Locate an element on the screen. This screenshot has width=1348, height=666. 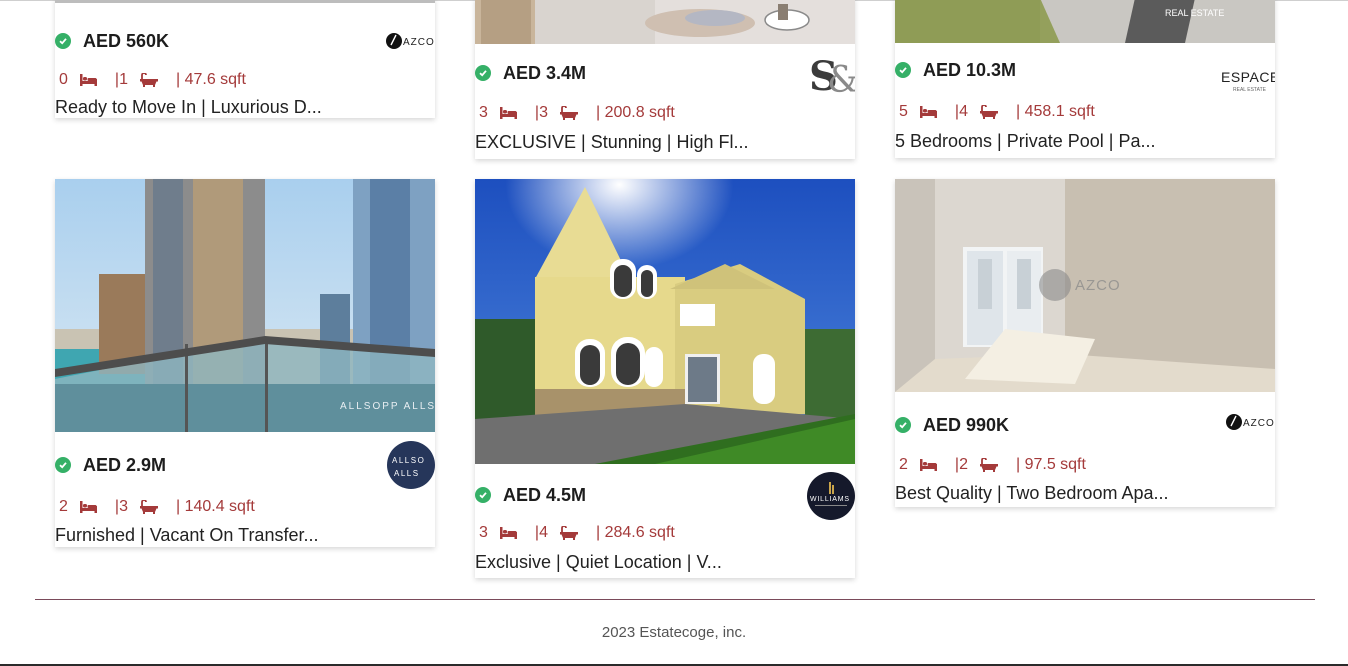
area-size: | 140.4 sqft is located at coordinates (215, 506).